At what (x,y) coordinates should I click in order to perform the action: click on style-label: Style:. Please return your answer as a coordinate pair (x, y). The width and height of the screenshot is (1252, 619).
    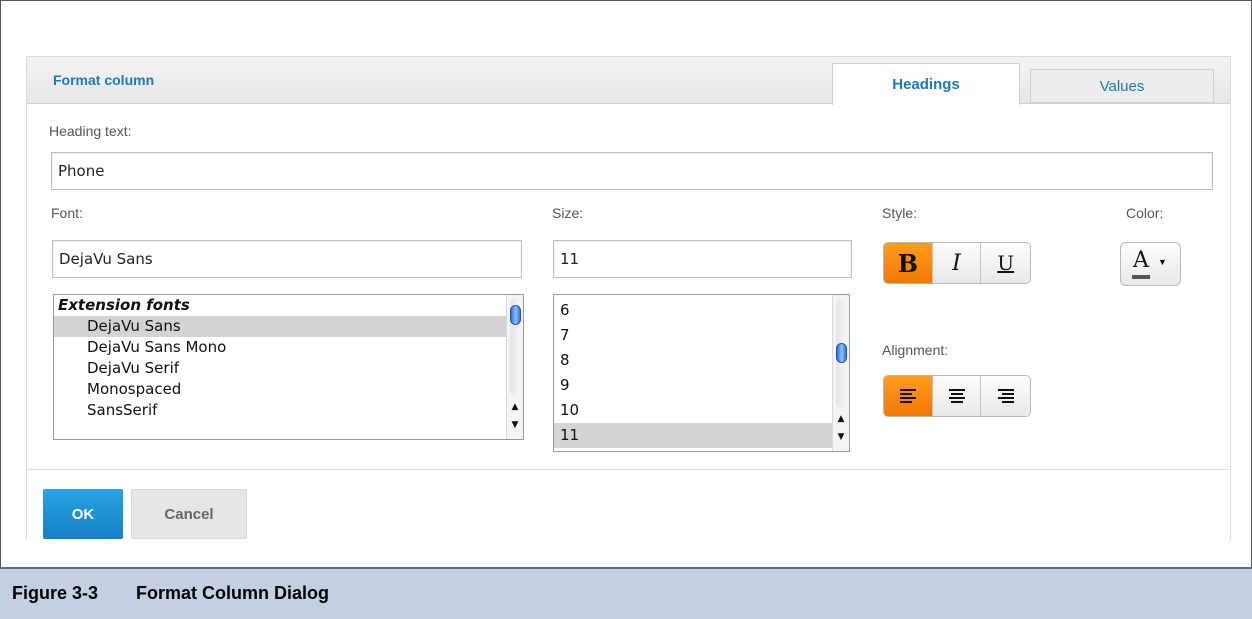
    Looking at the image, I should click on (900, 213).